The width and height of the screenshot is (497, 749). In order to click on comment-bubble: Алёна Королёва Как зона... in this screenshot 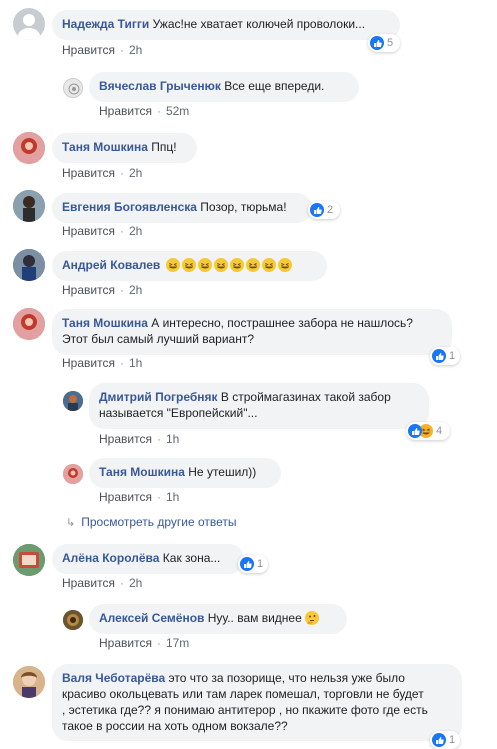, I will do `click(148, 559)`.